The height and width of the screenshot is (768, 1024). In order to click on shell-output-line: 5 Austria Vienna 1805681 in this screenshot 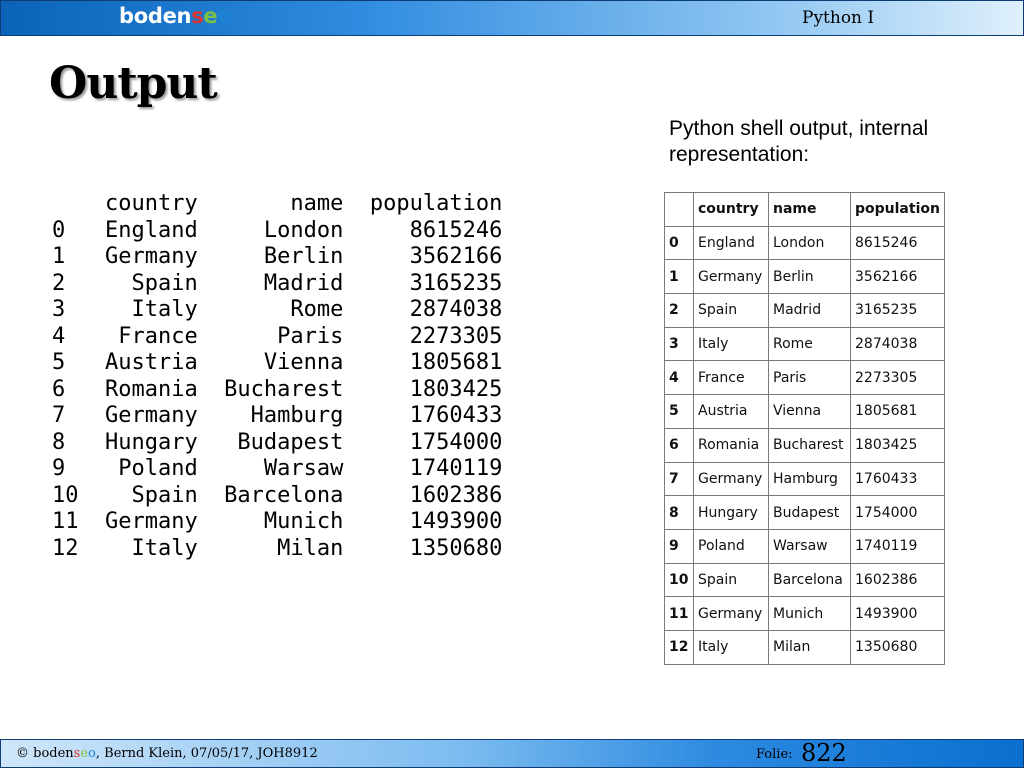, I will do `click(277, 362)`.